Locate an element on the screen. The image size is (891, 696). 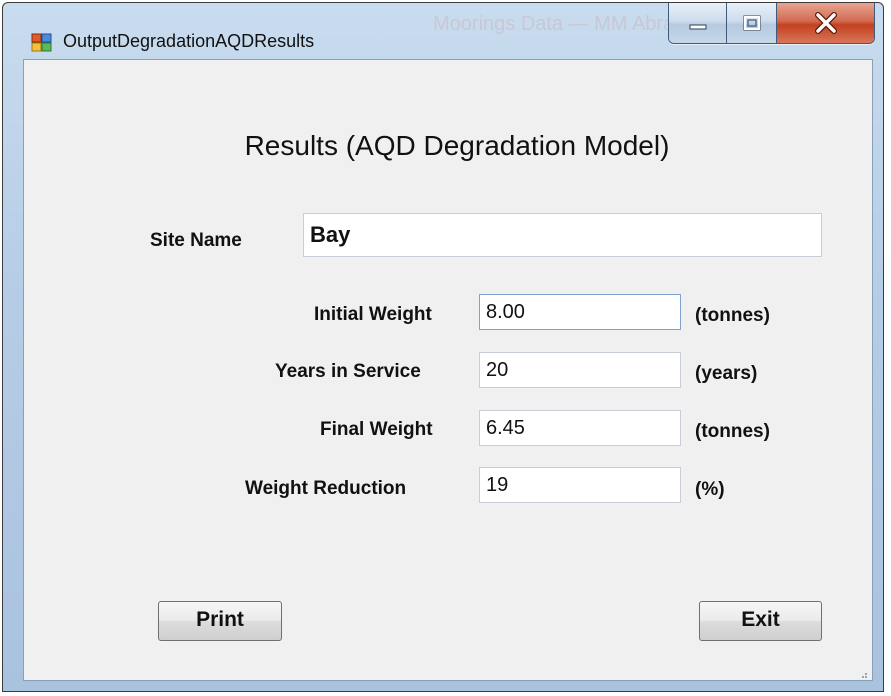
weight-reduction-value: 19 is located at coordinates (497, 484).